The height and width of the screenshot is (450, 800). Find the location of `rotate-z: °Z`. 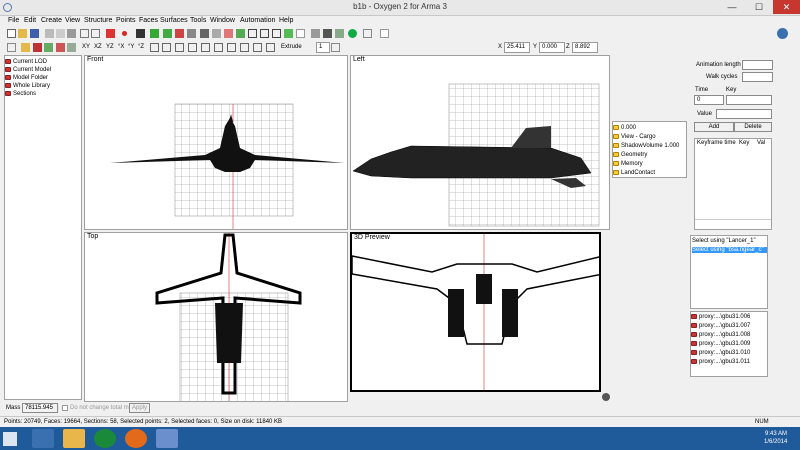

rotate-z: °Z is located at coordinates (141, 47).